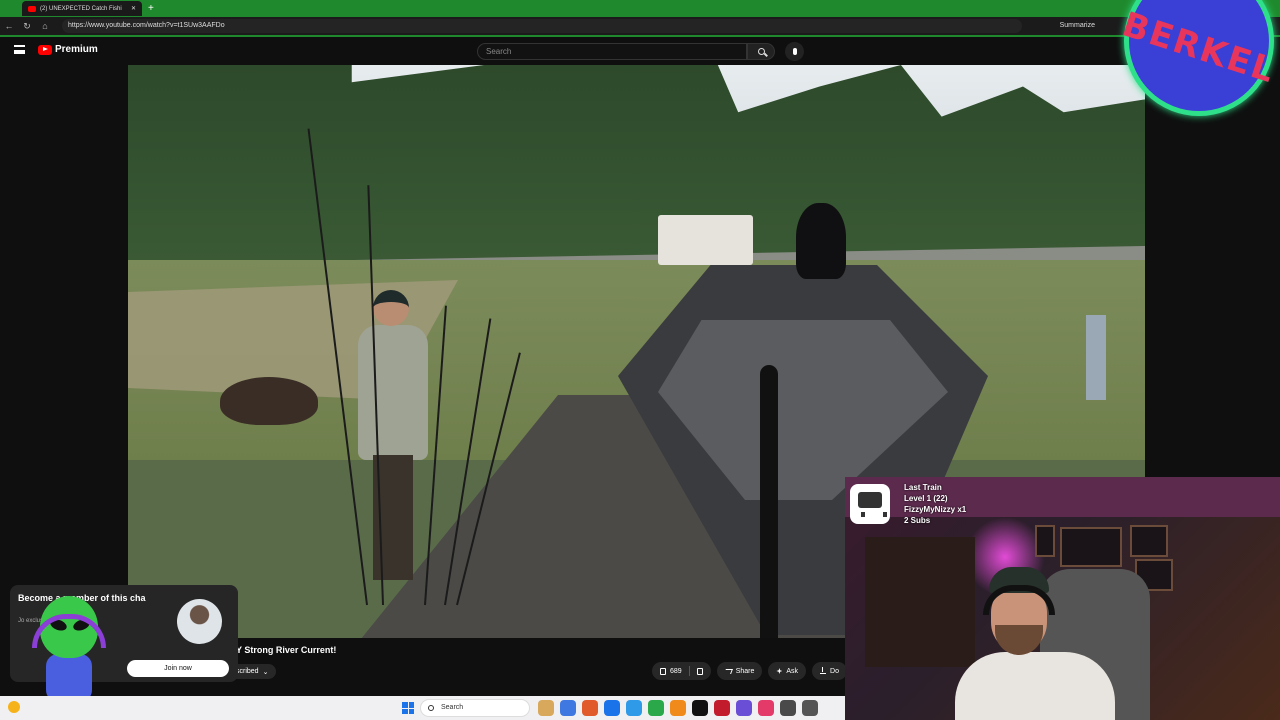 This screenshot has height=720, width=1280. Describe the element at coordinates (27, 26) in the screenshot. I see `reload-icon: ↻` at that location.